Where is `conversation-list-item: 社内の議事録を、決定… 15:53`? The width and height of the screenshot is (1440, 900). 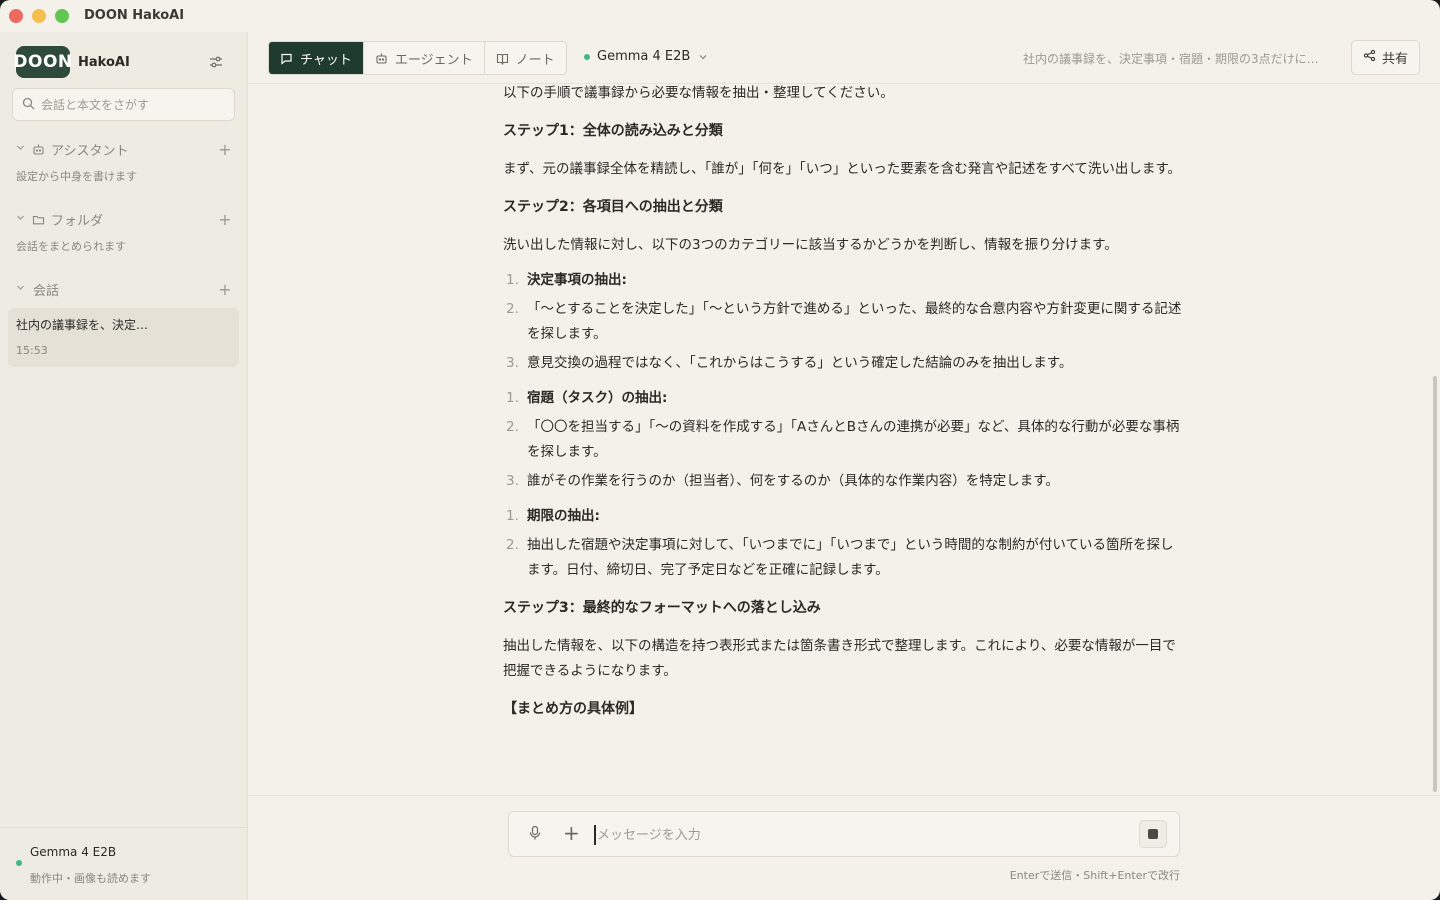 conversation-list-item: 社内の議事録を、決定… 15:53 is located at coordinates (123, 337).